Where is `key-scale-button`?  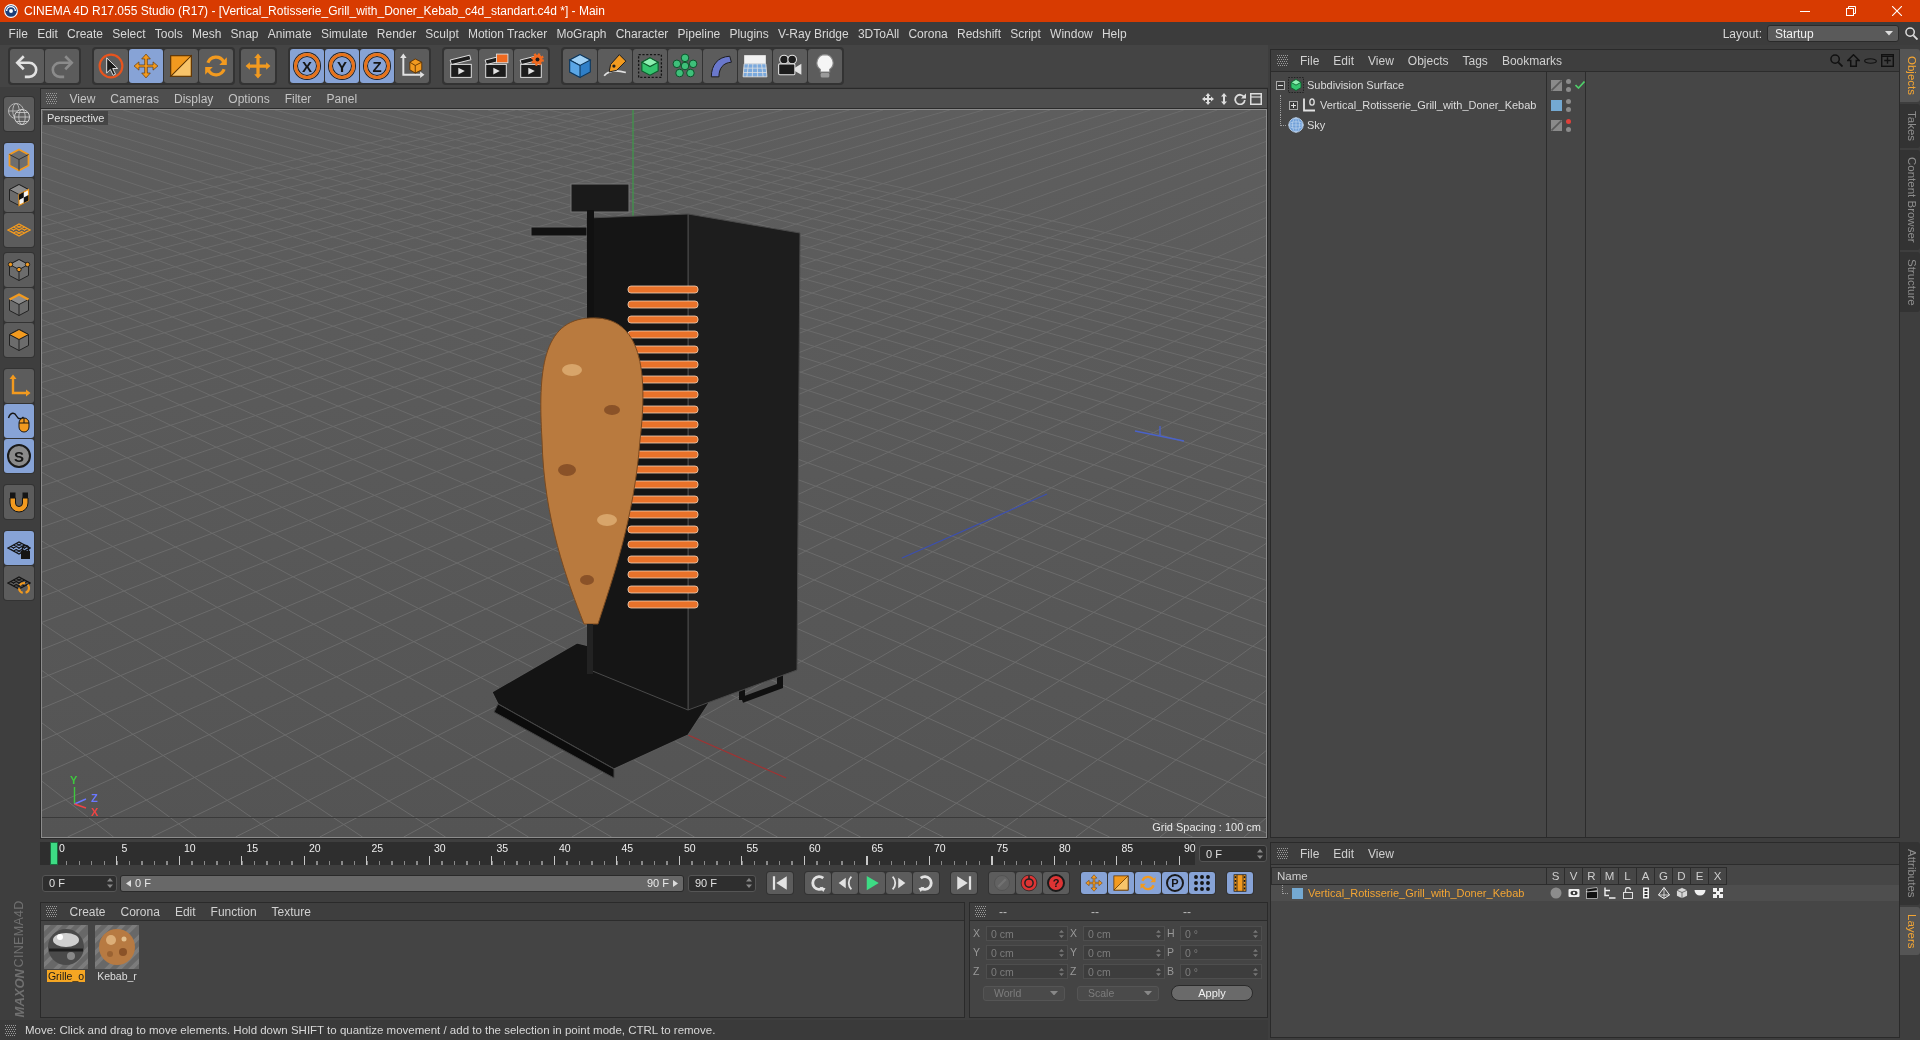 key-scale-button is located at coordinates (1121, 883).